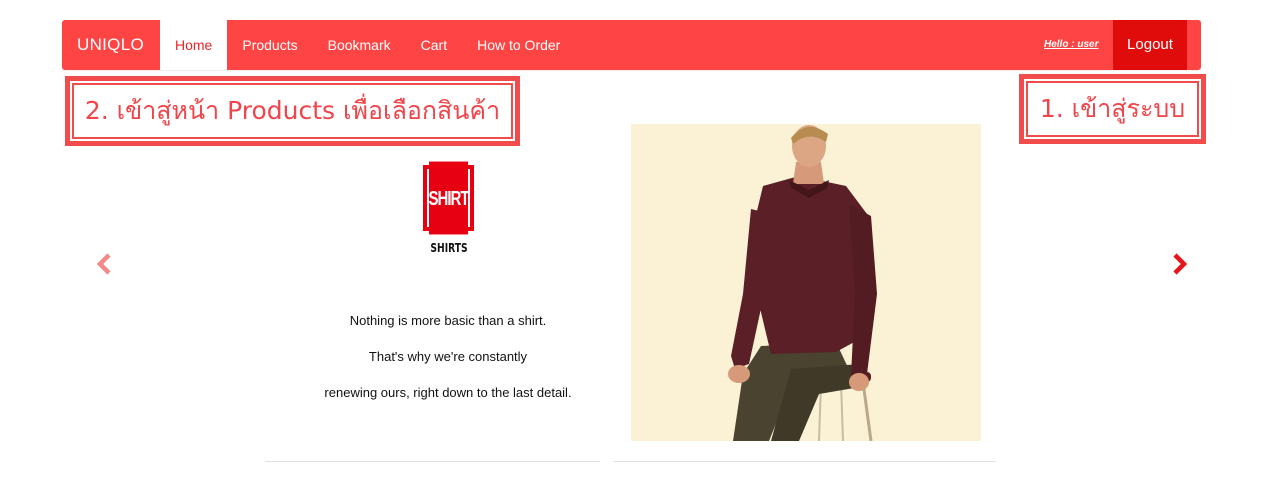  Describe the element at coordinates (269, 45) in the screenshot. I see `nav-item-products: Products` at that location.